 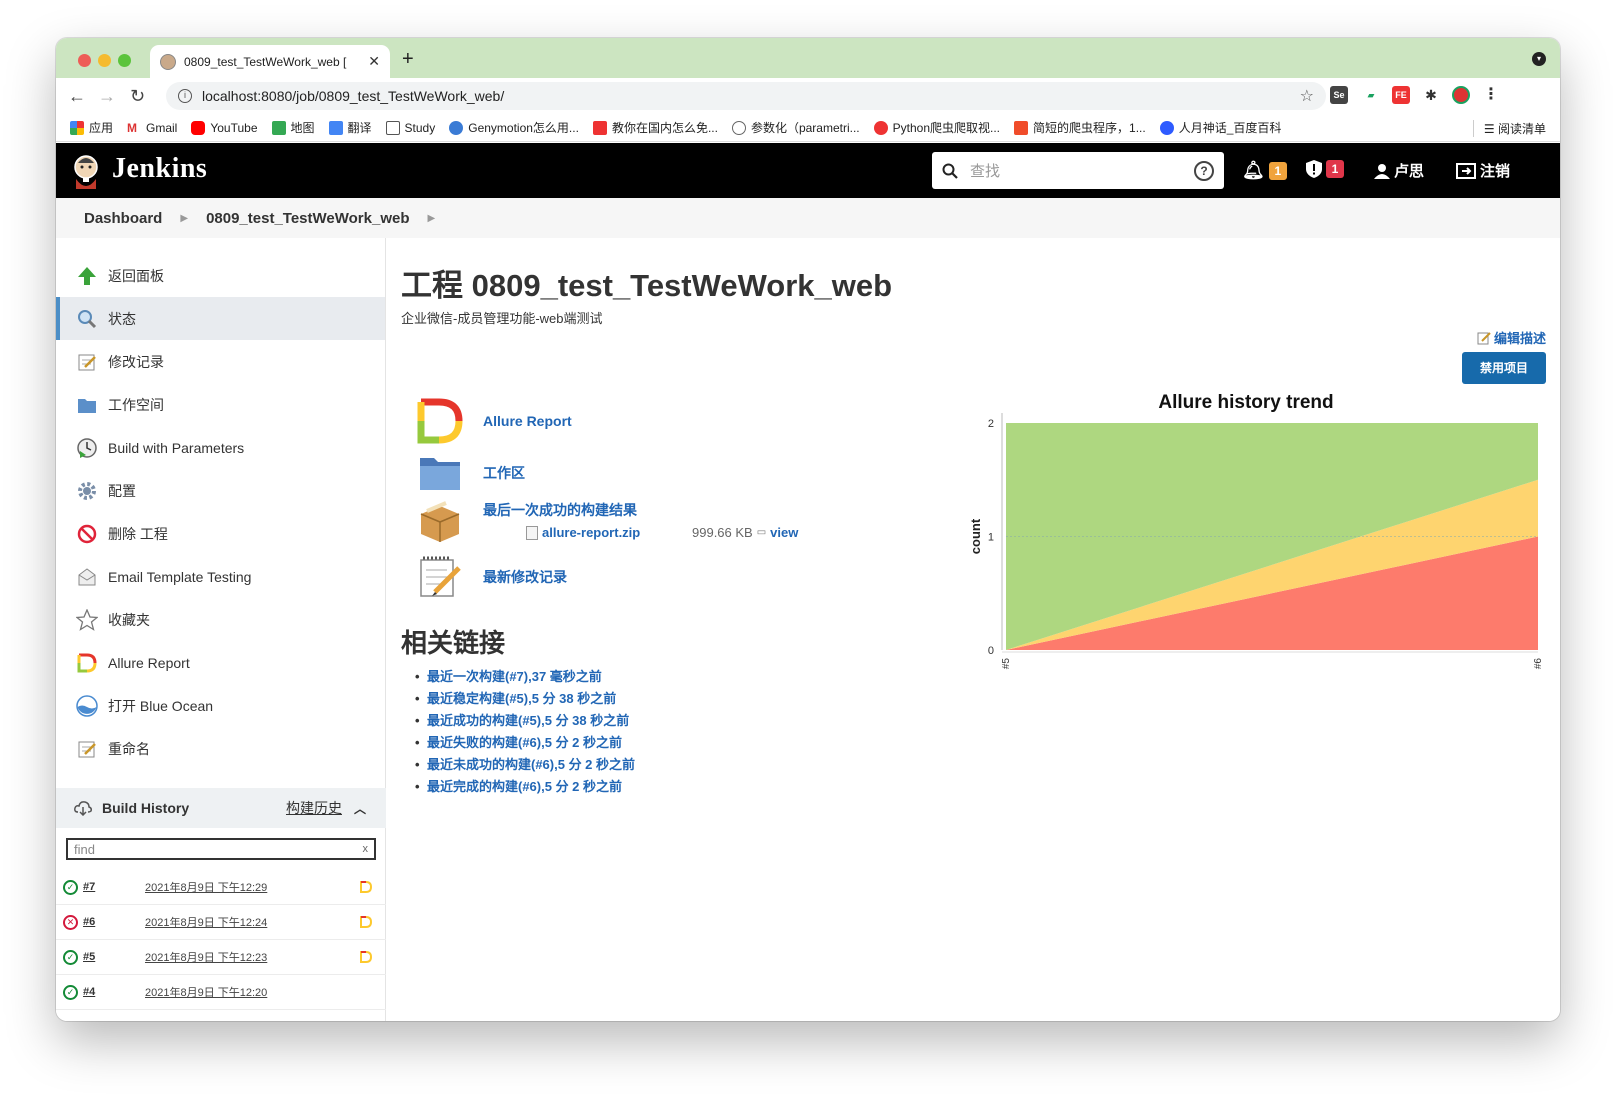 I want to click on fe-extension-icon: FE, so click(x=1401, y=95).